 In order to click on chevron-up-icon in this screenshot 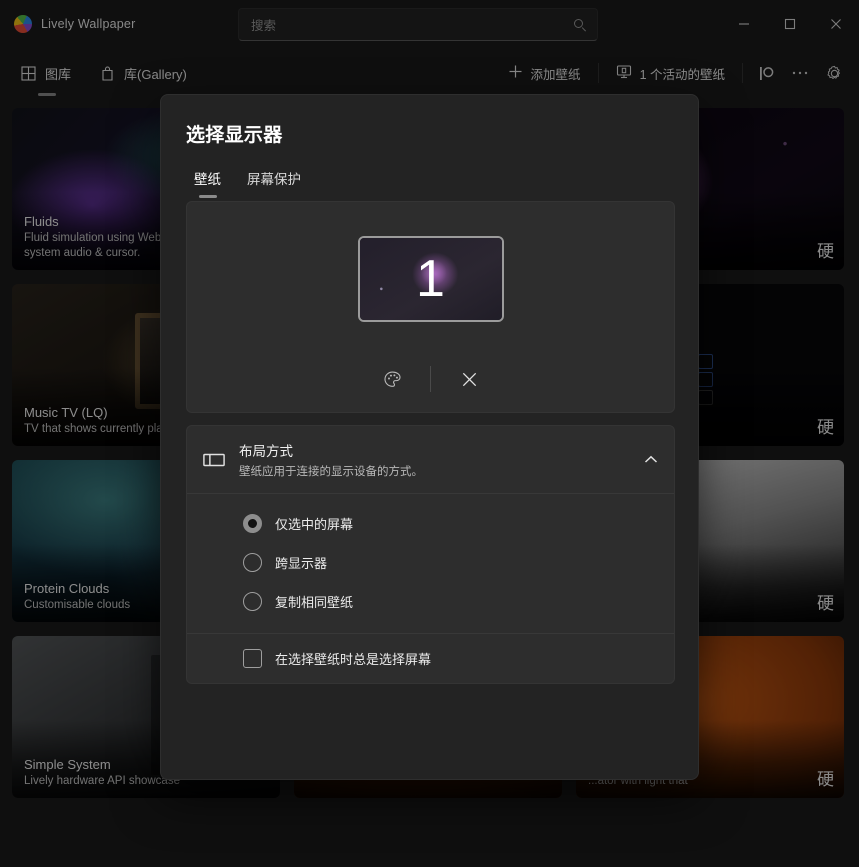, I will do `click(651, 460)`.